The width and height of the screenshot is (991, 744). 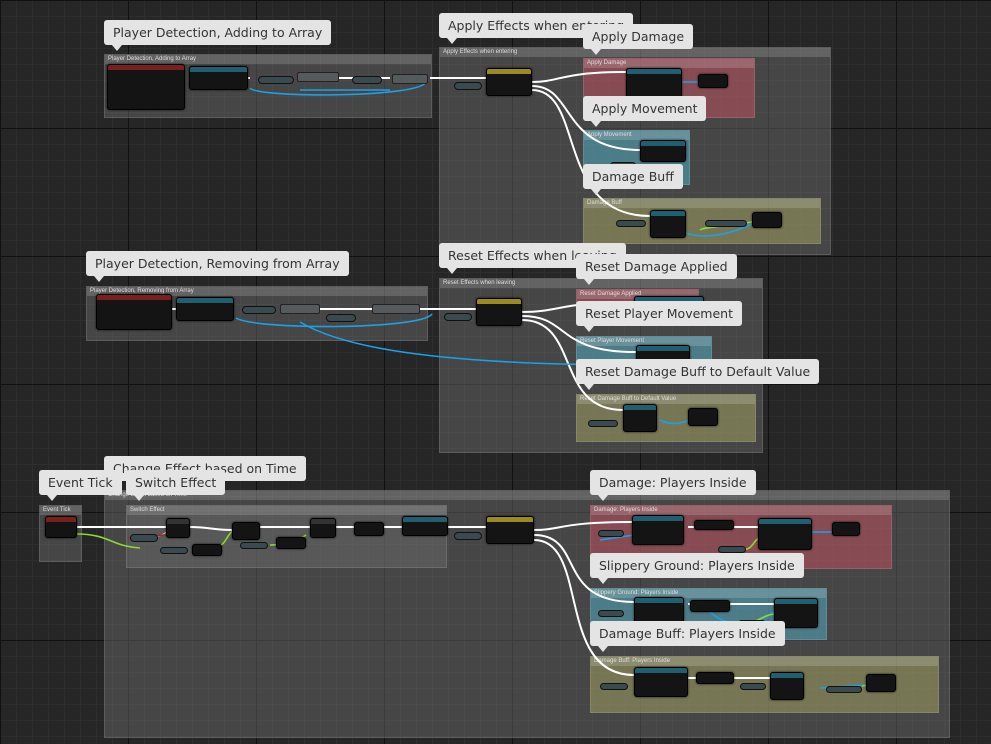 I want to click on increment-node, so click(x=369, y=529).